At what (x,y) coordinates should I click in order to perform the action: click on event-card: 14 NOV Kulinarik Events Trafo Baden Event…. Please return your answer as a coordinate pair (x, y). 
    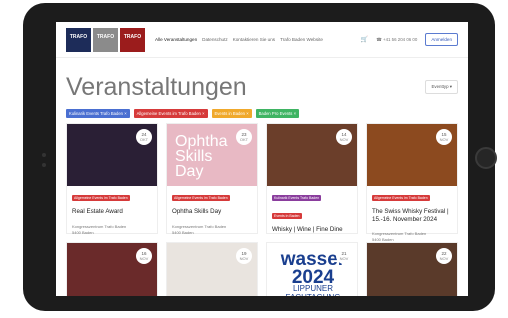
    Looking at the image, I should click on (312, 188).